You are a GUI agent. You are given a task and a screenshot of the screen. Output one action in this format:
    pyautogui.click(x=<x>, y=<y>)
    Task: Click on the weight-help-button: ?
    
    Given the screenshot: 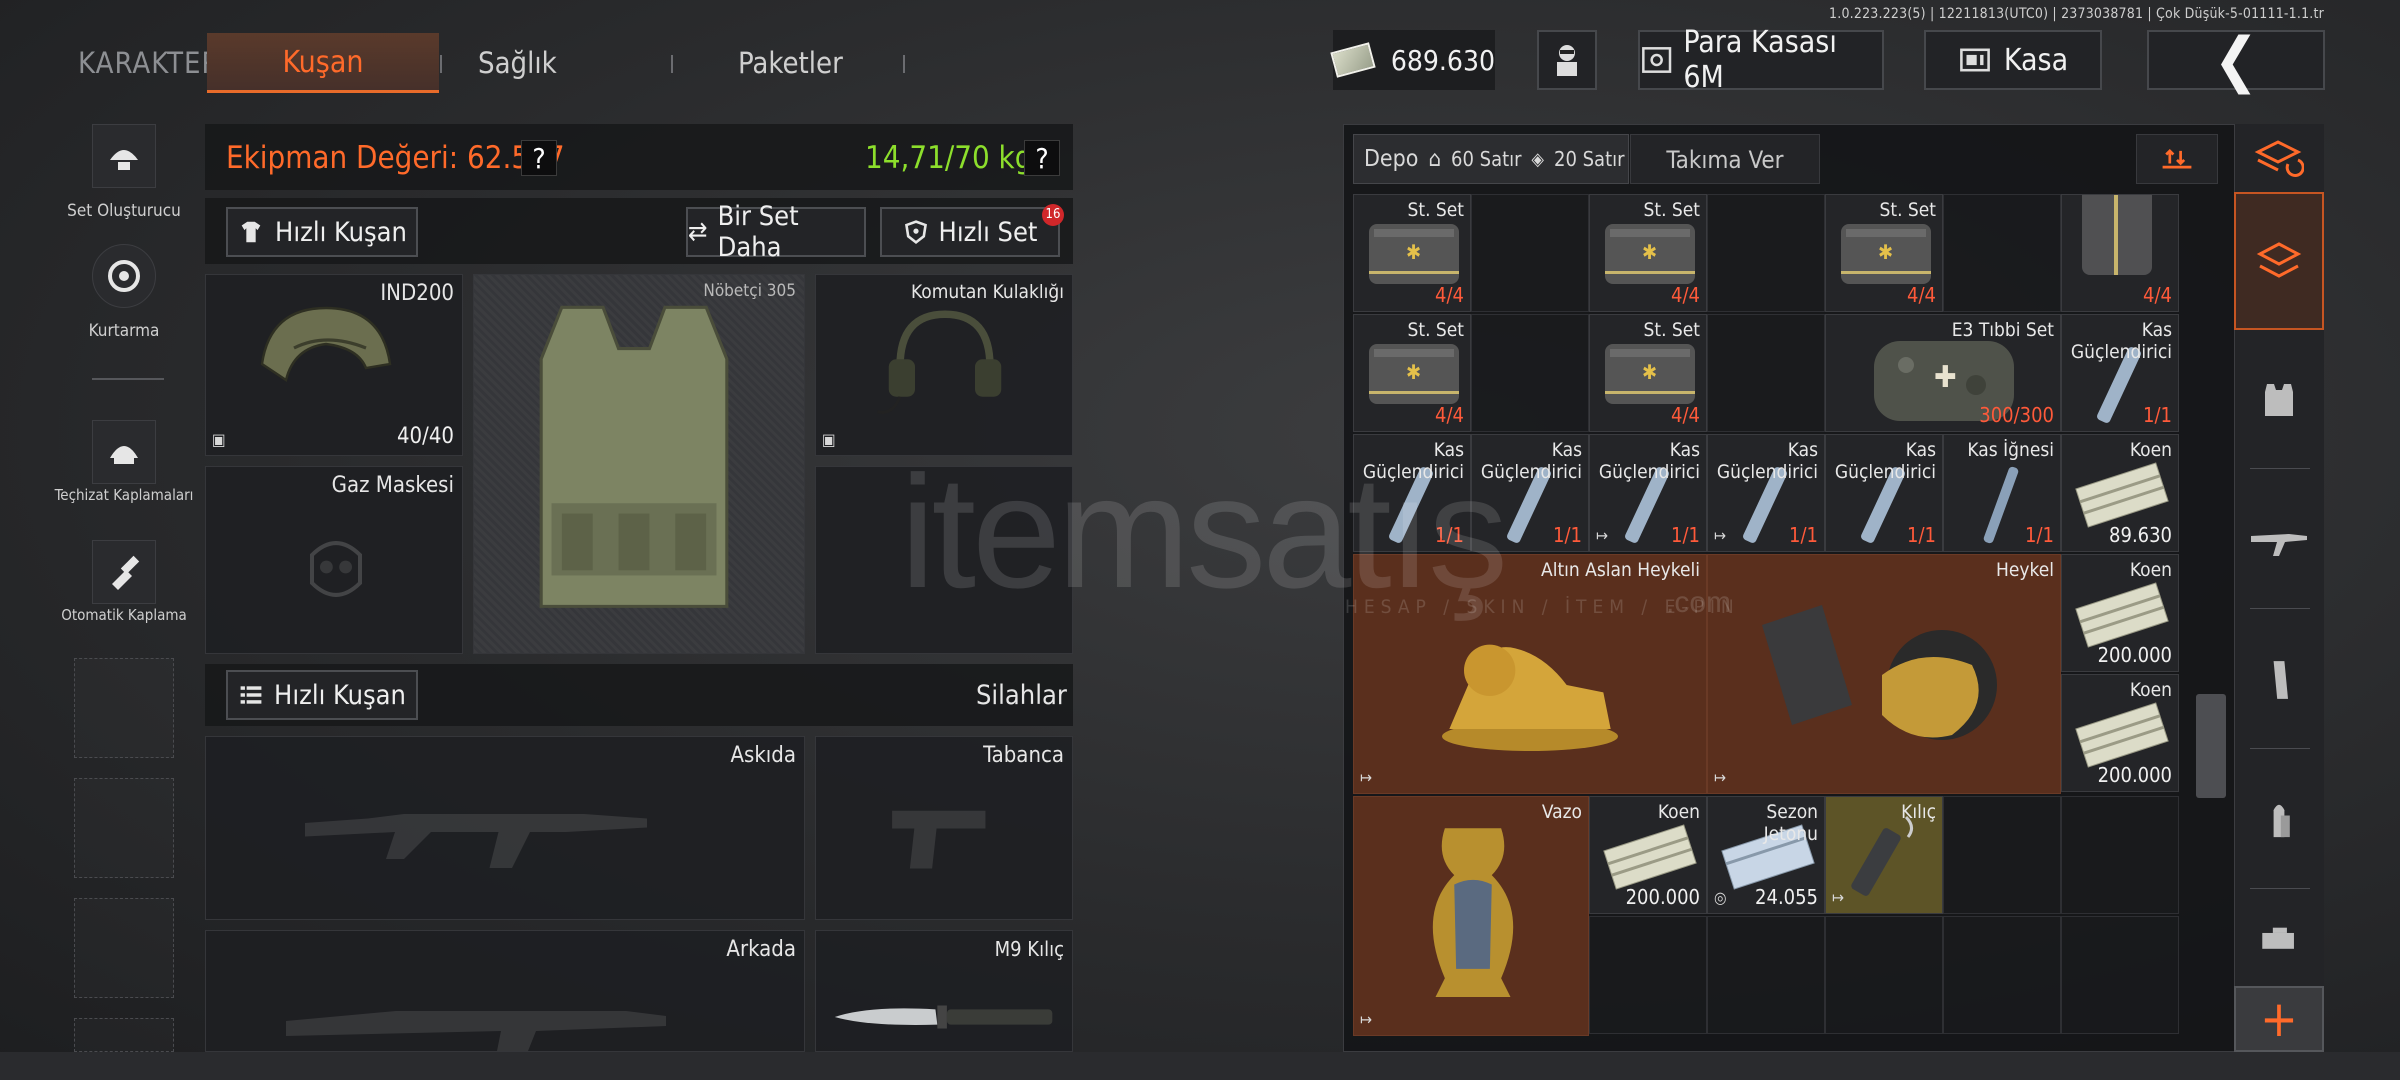 What is the action you would take?
    pyautogui.click(x=1042, y=158)
    